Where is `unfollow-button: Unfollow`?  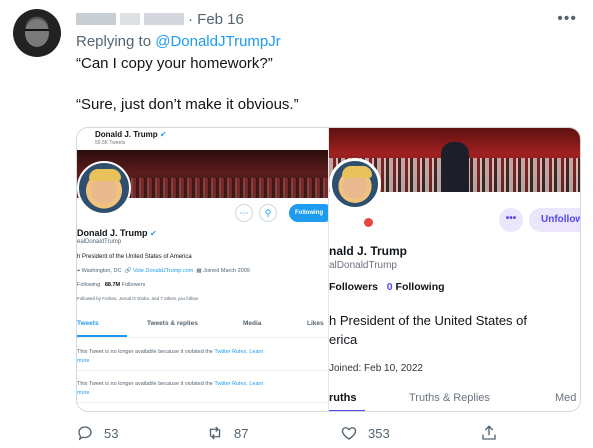 unfollow-button: Unfollow is located at coordinates (554, 220).